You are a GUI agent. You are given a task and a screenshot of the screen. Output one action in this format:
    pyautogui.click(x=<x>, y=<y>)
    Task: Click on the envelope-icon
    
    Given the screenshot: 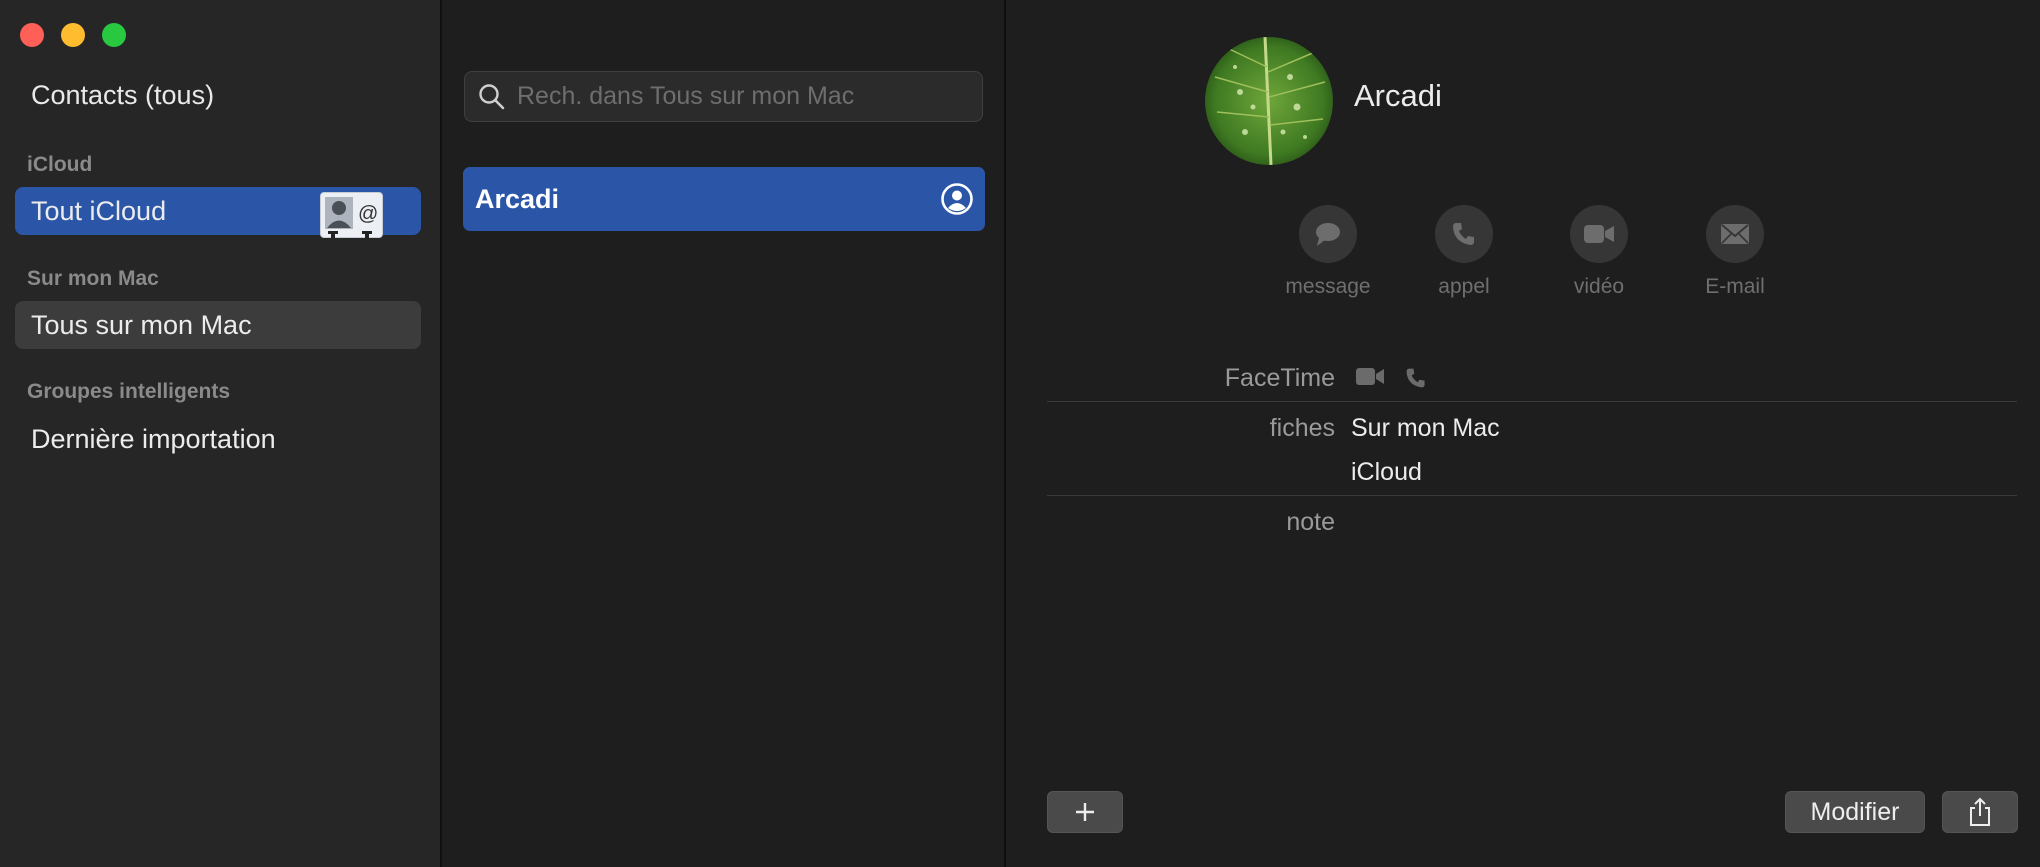 What is the action you would take?
    pyautogui.click(x=1735, y=234)
    